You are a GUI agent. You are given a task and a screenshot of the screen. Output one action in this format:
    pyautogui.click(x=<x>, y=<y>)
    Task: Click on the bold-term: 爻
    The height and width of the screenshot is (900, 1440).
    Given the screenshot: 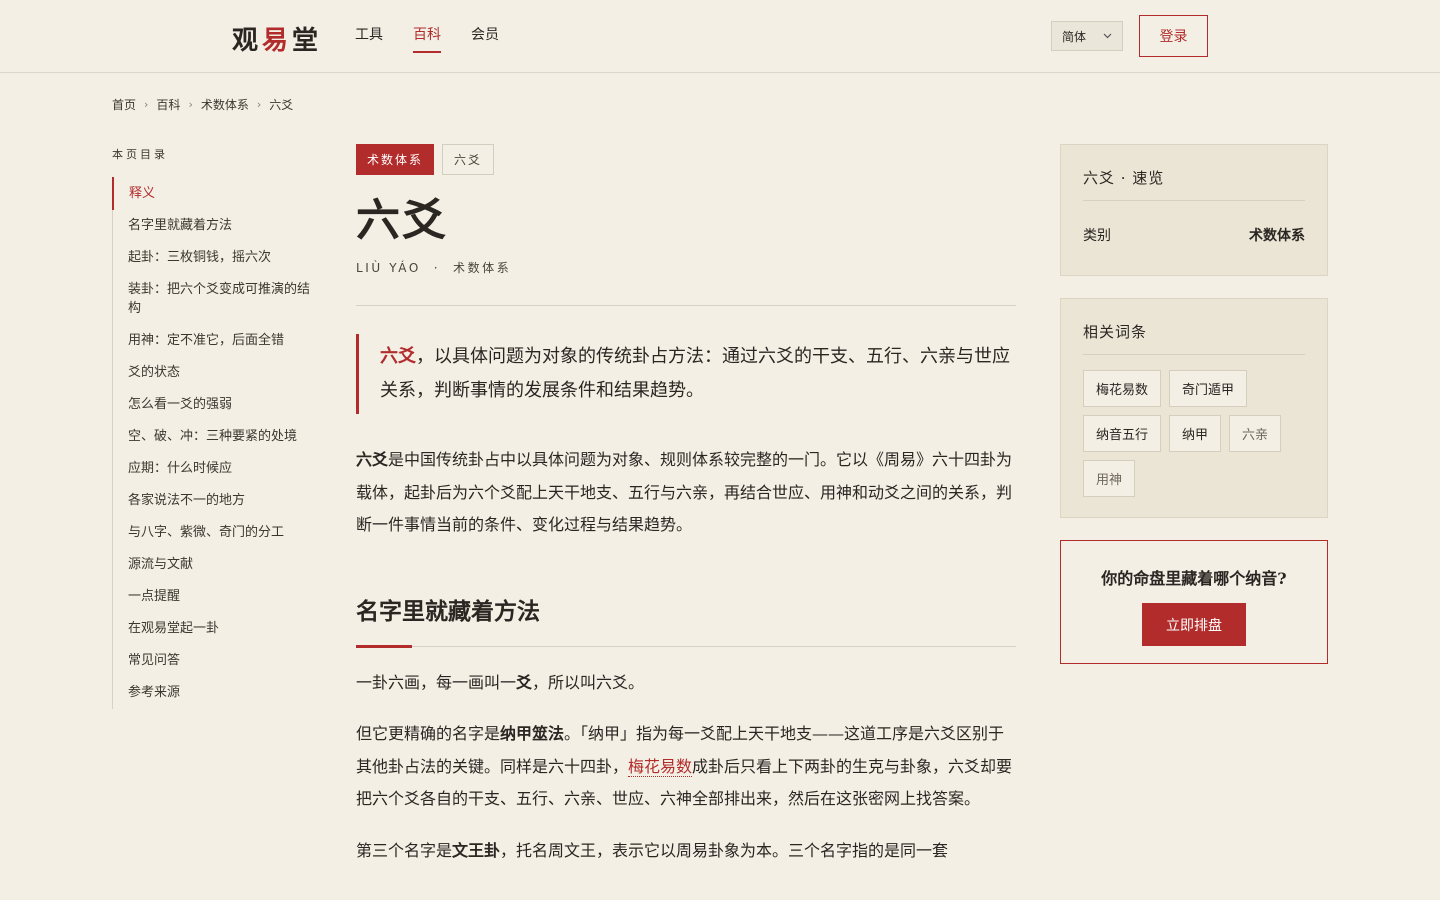 What is the action you would take?
    pyautogui.click(x=524, y=682)
    